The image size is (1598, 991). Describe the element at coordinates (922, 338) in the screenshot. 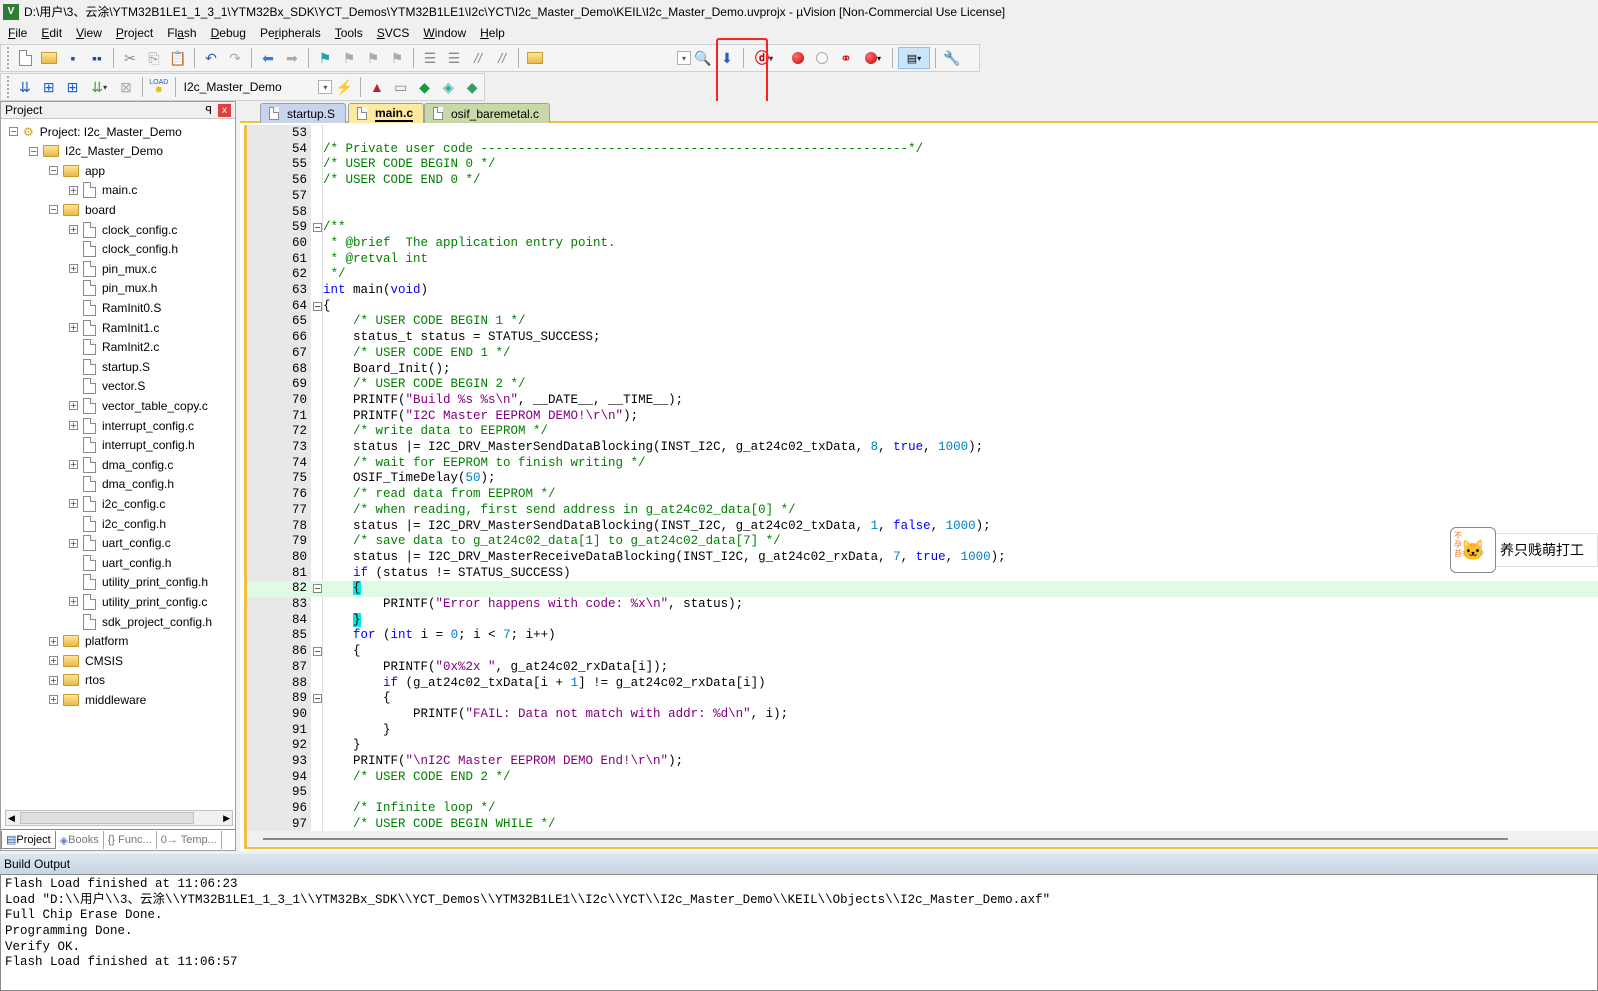

I see `code-line: 66 status_t status = STATUS_SUCCESS;` at that location.